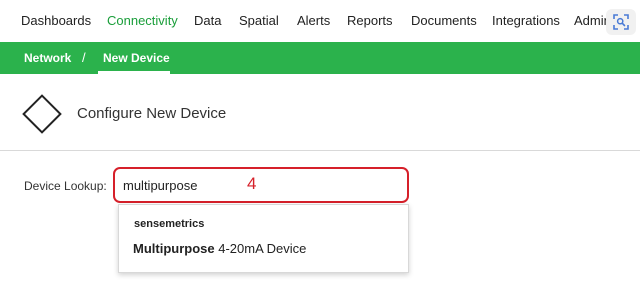 This screenshot has height=284, width=640. Describe the element at coordinates (444, 20) in the screenshot. I see `nav-documents: Documents` at that location.